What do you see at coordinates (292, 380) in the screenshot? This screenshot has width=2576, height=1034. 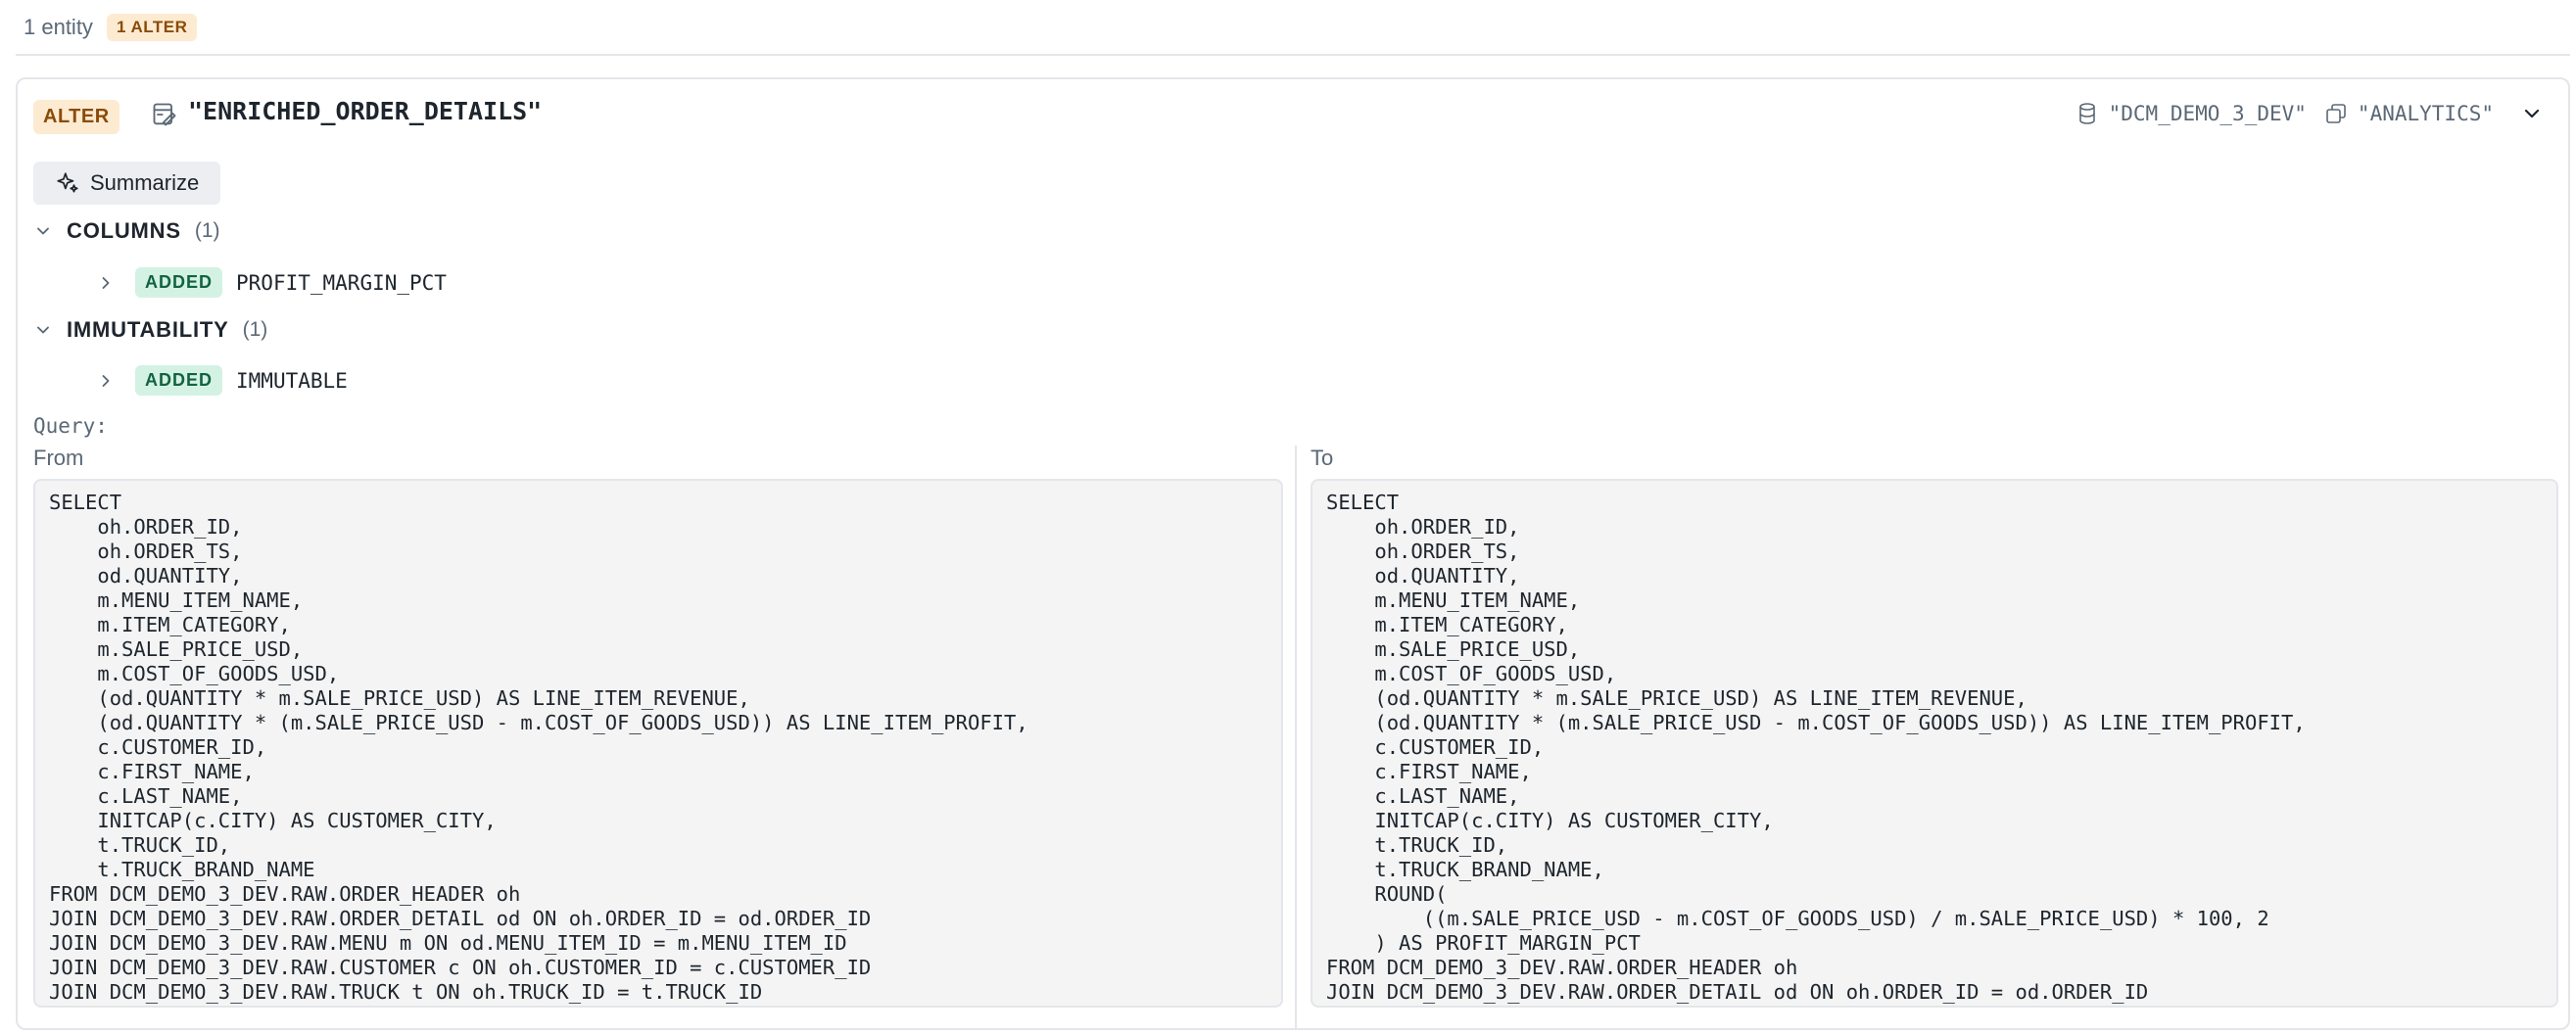 I see `property-name: IMMUTABLE` at bounding box center [292, 380].